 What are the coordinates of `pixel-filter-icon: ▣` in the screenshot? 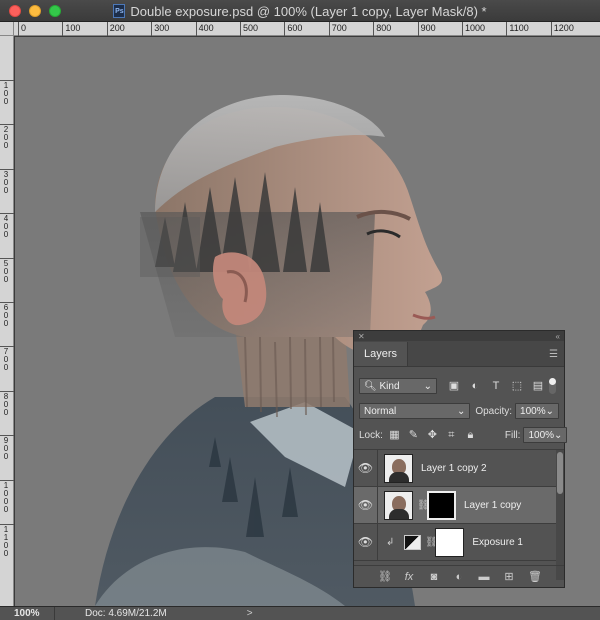 It's located at (454, 386).